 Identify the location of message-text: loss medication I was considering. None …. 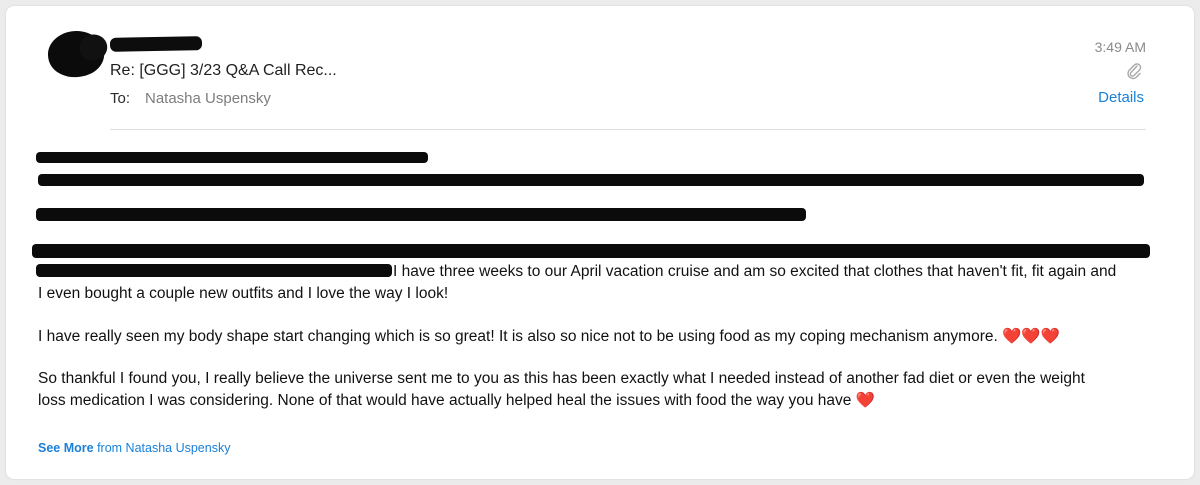
(445, 400).